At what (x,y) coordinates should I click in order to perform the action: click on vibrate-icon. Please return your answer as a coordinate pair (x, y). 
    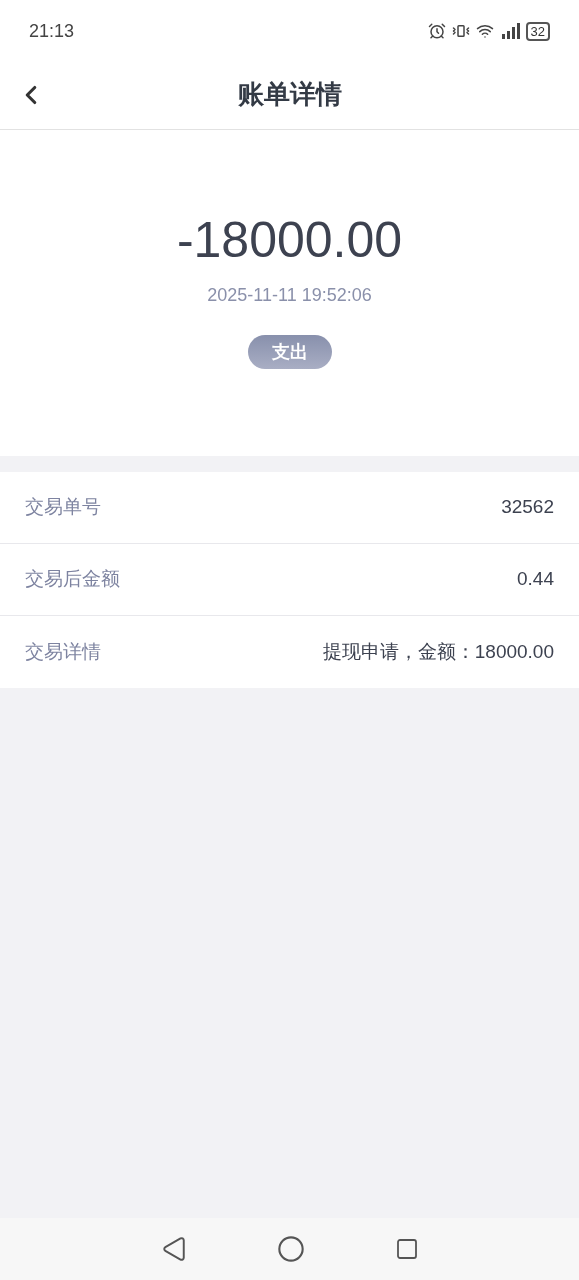
    Looking at the image, I should click on (460, 31).